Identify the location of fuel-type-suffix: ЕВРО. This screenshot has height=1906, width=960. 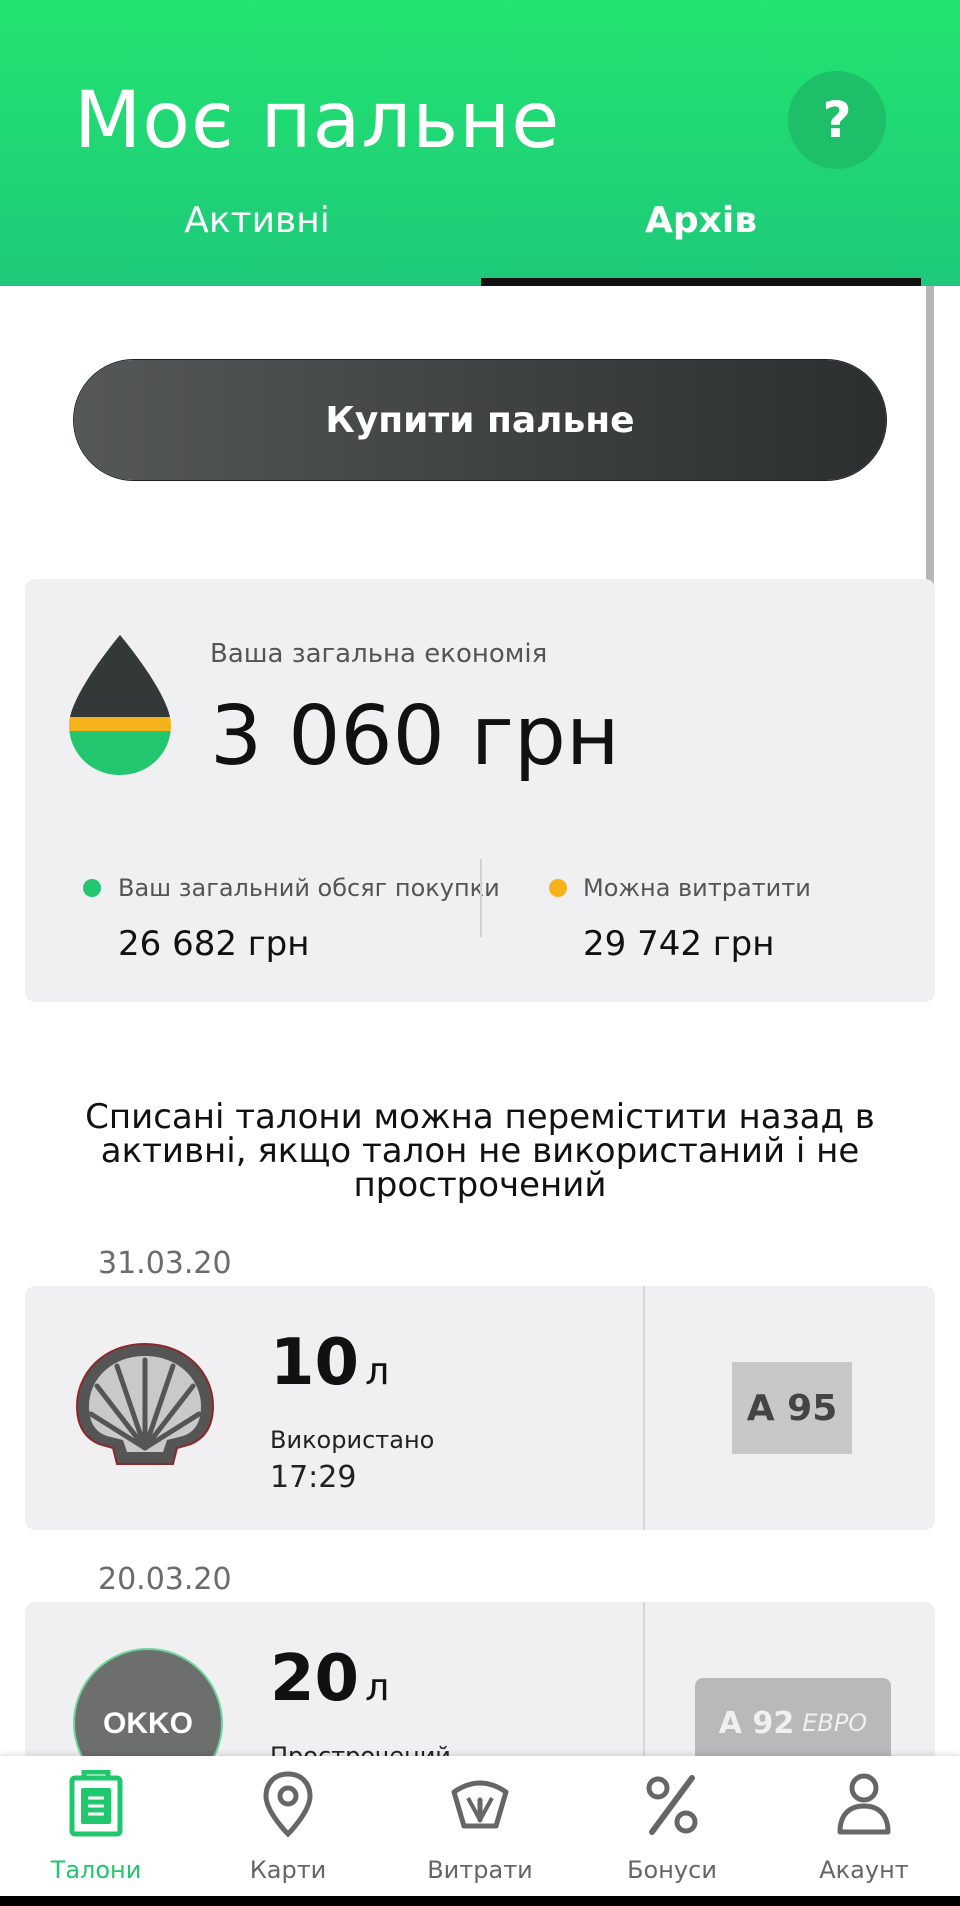
(835, 1723).